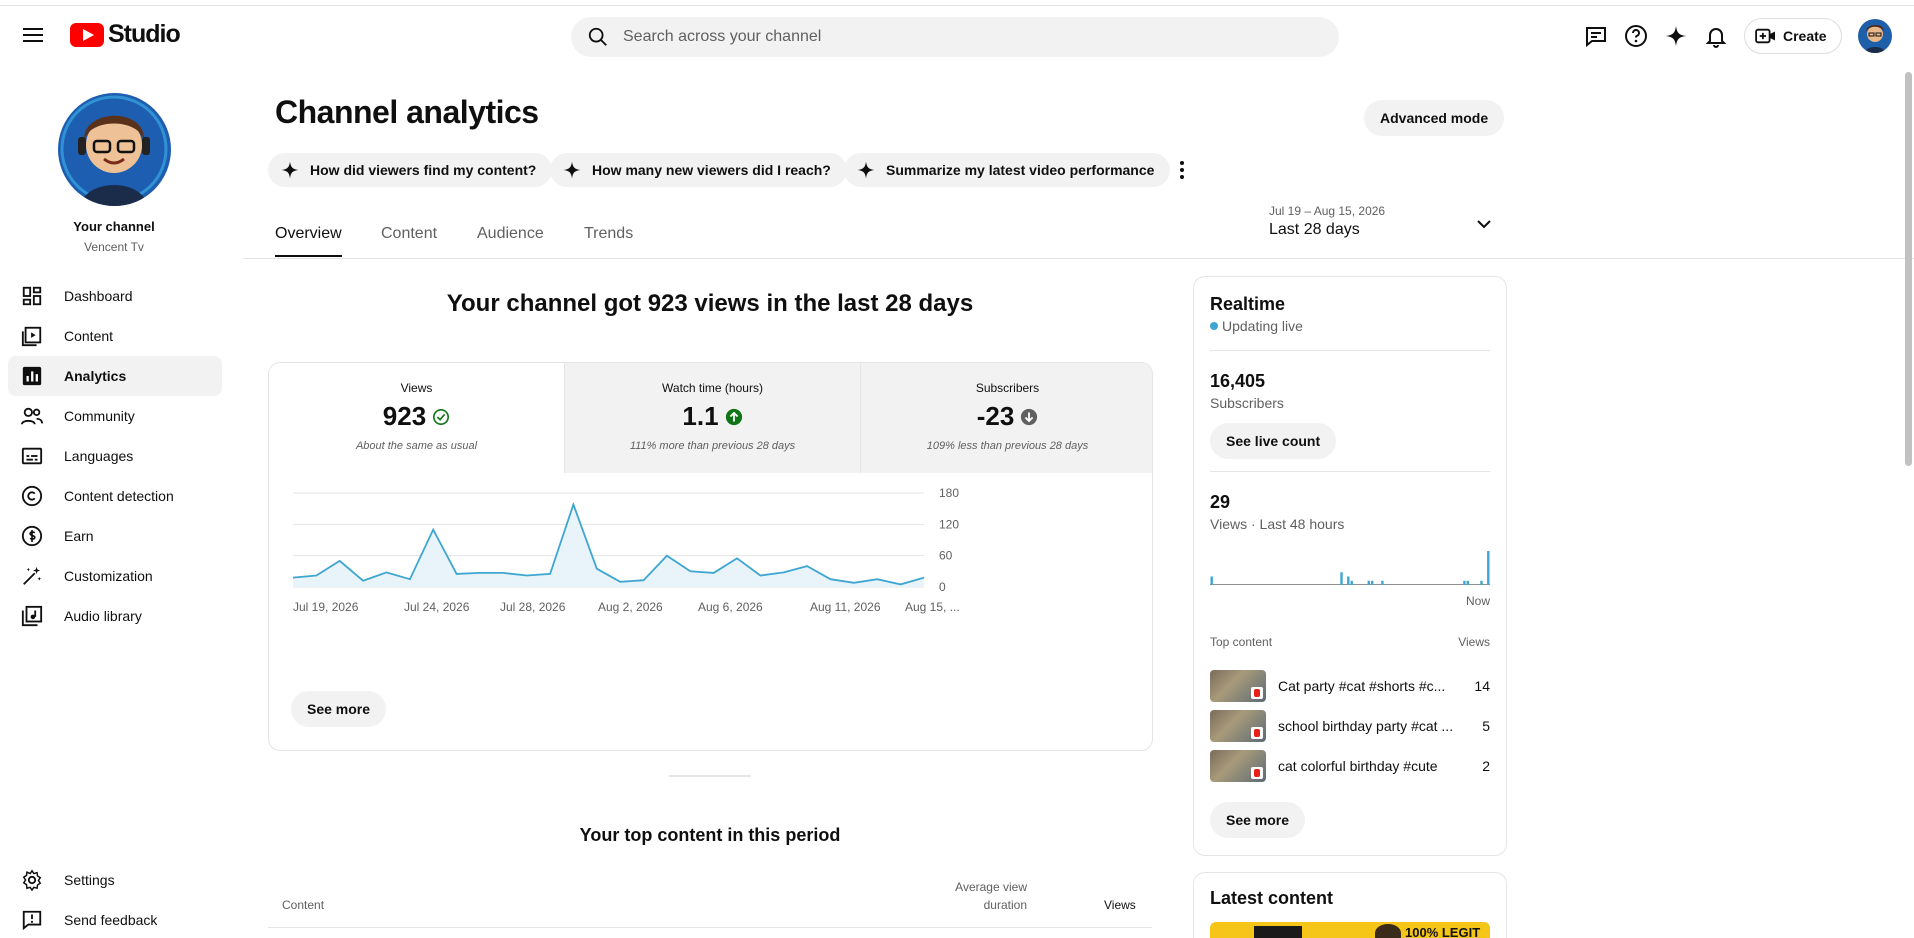 This screenshot has width=1914, height=938. I want to click on account-avatar, so click(1875, 36).